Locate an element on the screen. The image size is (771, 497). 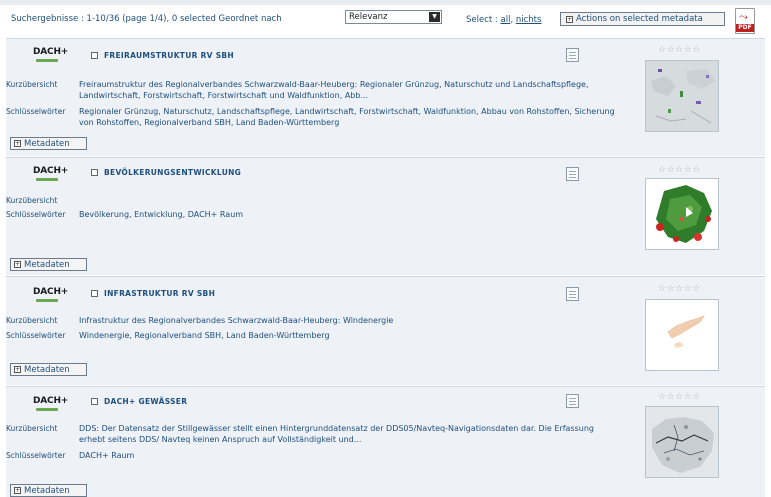
select-none-link: nichts is located at coordinates (529, 20).